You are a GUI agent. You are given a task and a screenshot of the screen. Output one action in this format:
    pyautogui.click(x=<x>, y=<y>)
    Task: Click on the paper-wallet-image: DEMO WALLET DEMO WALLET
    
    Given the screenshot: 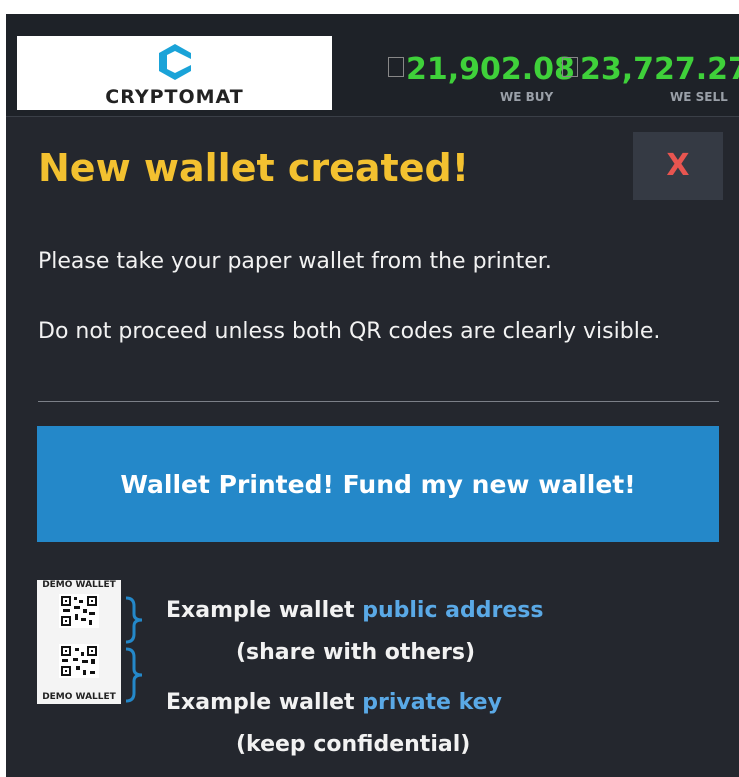 What is the action you would take?
    pyautogui.click(x=79, y=642)
    